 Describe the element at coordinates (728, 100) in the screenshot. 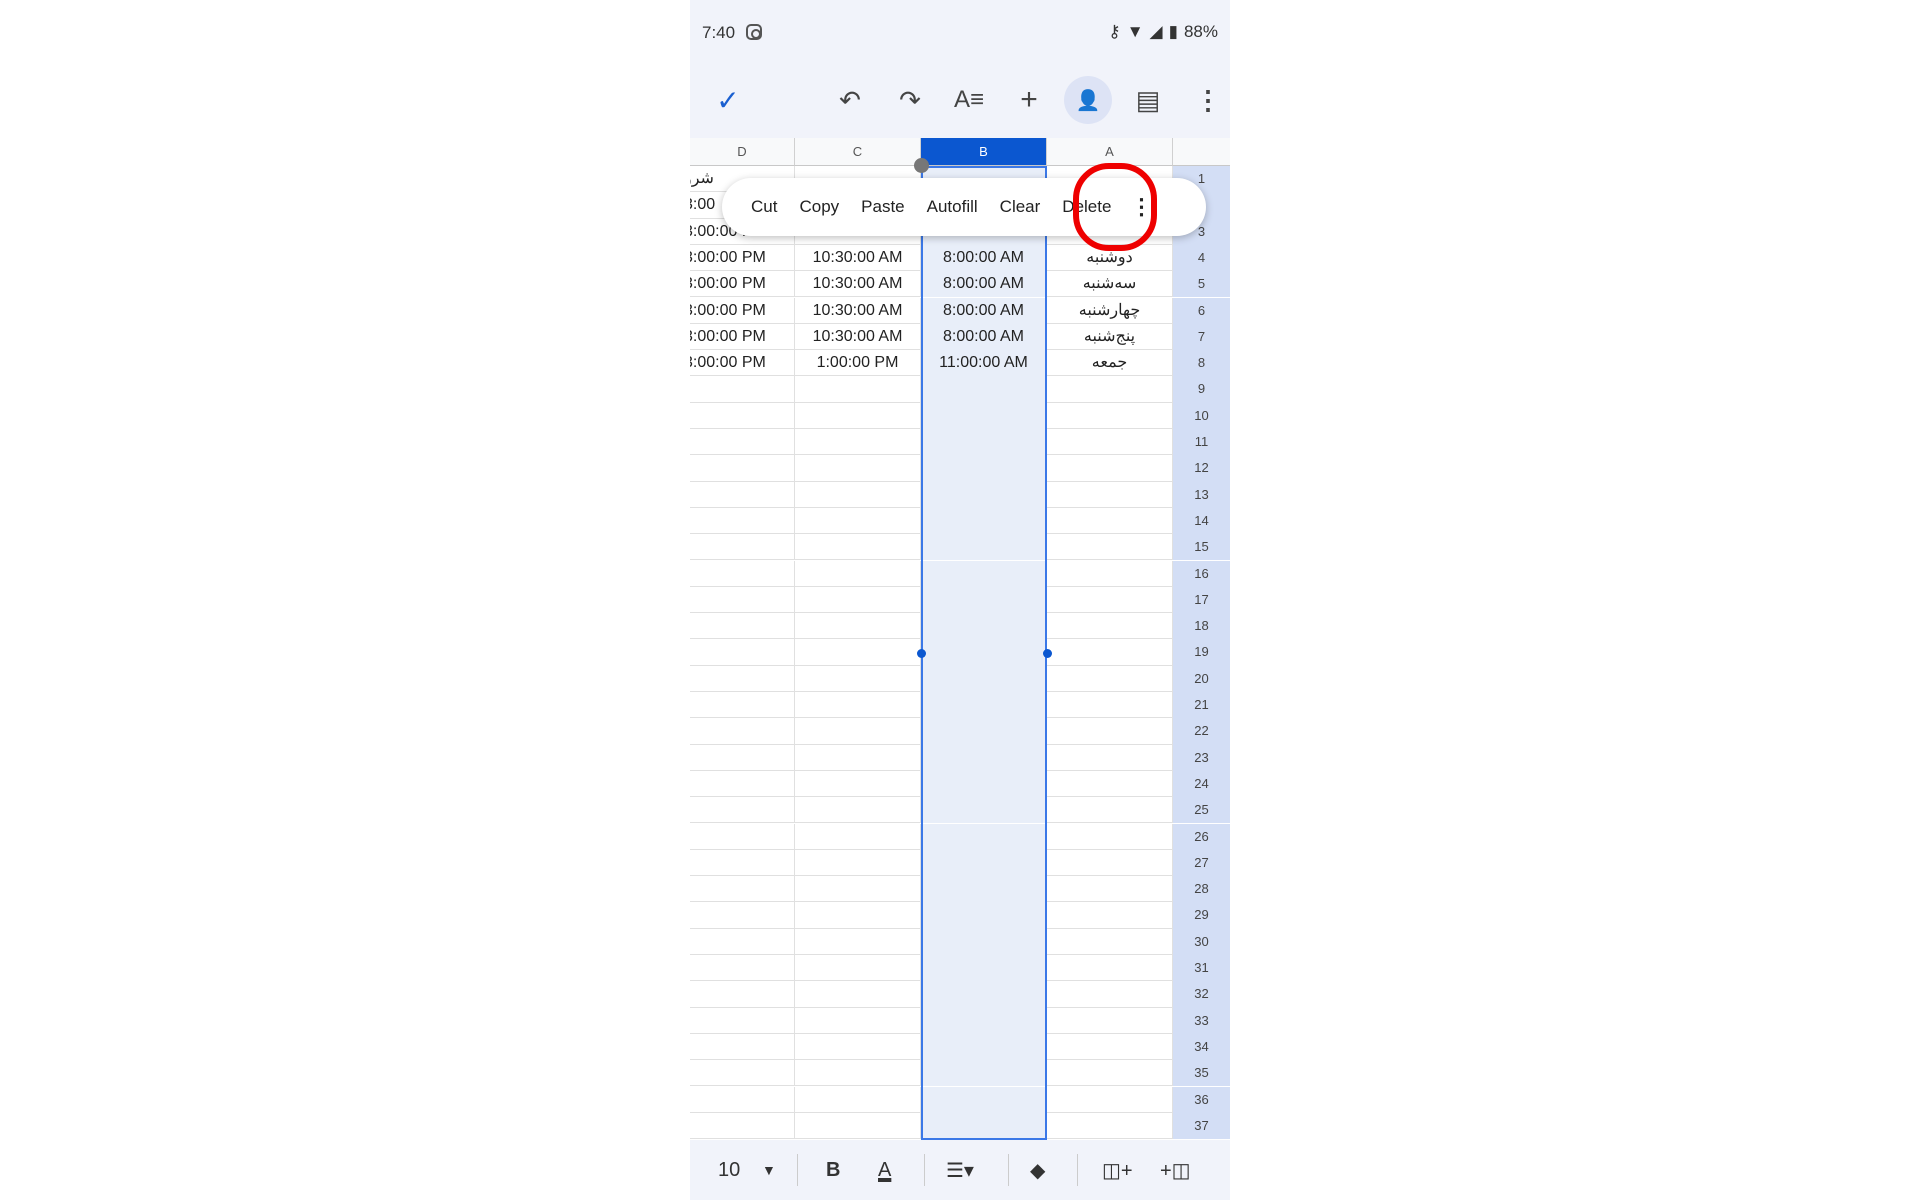

I see `check-icon: ✓` at that location.